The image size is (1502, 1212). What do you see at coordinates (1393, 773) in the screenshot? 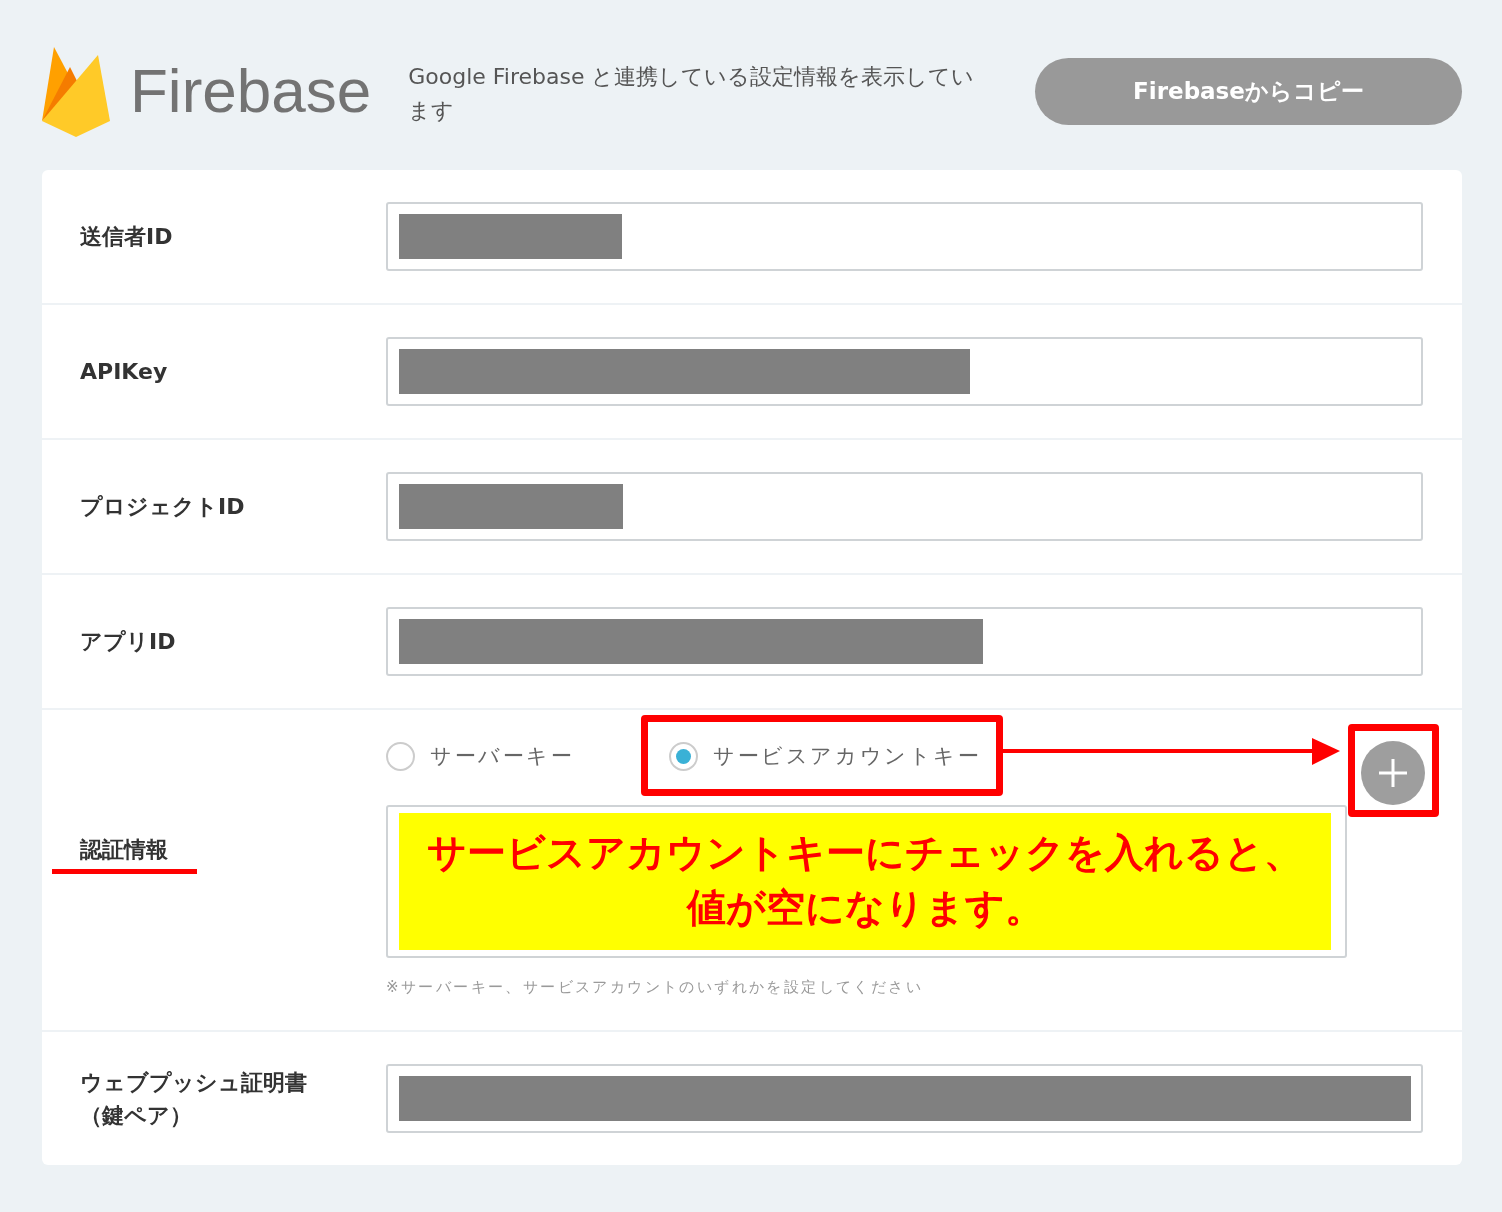
I see `plus-icon` at bounding box center [1393, 773].